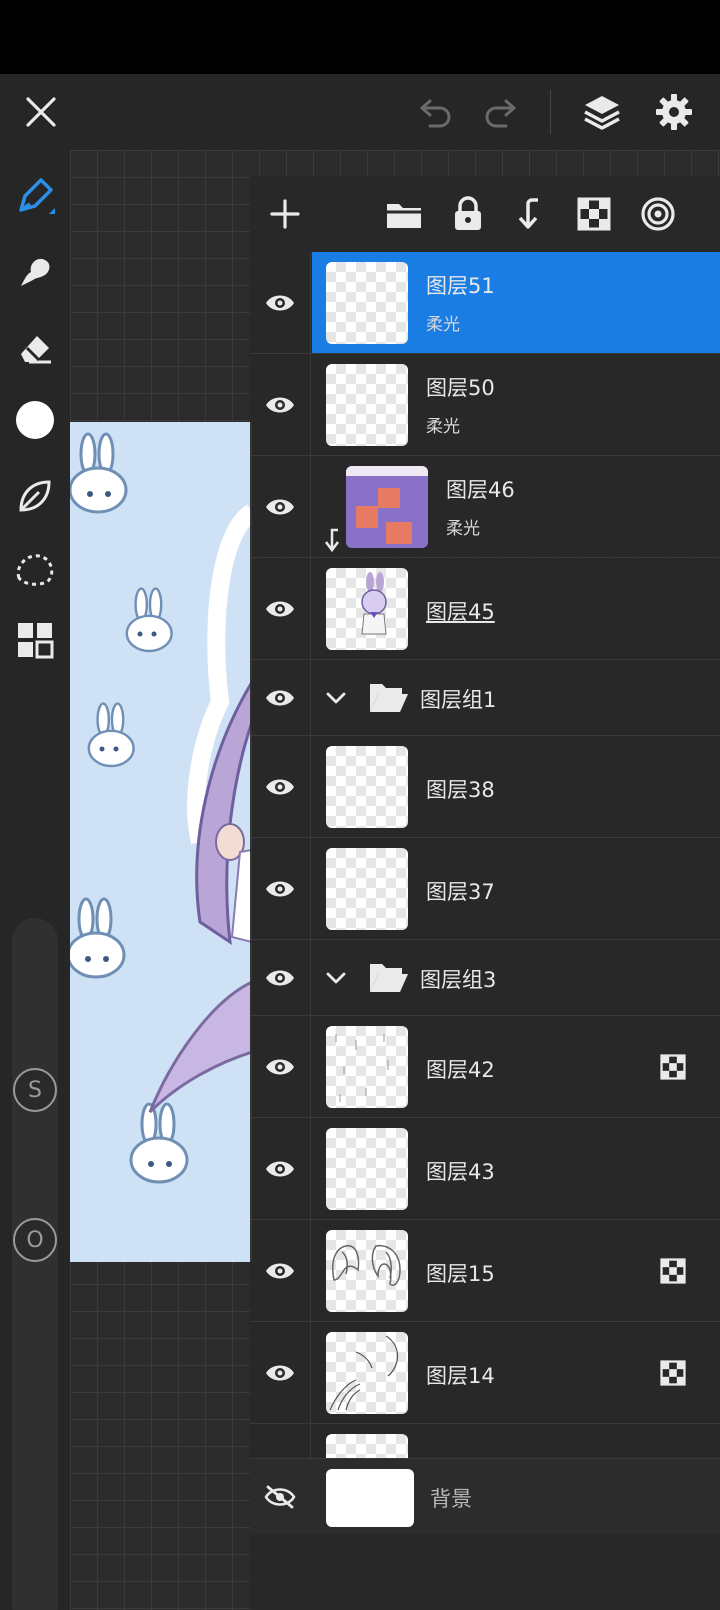 This screenshot has width=720, height=1610. I want to click on opacity-badge: O, so click(35, 1240).